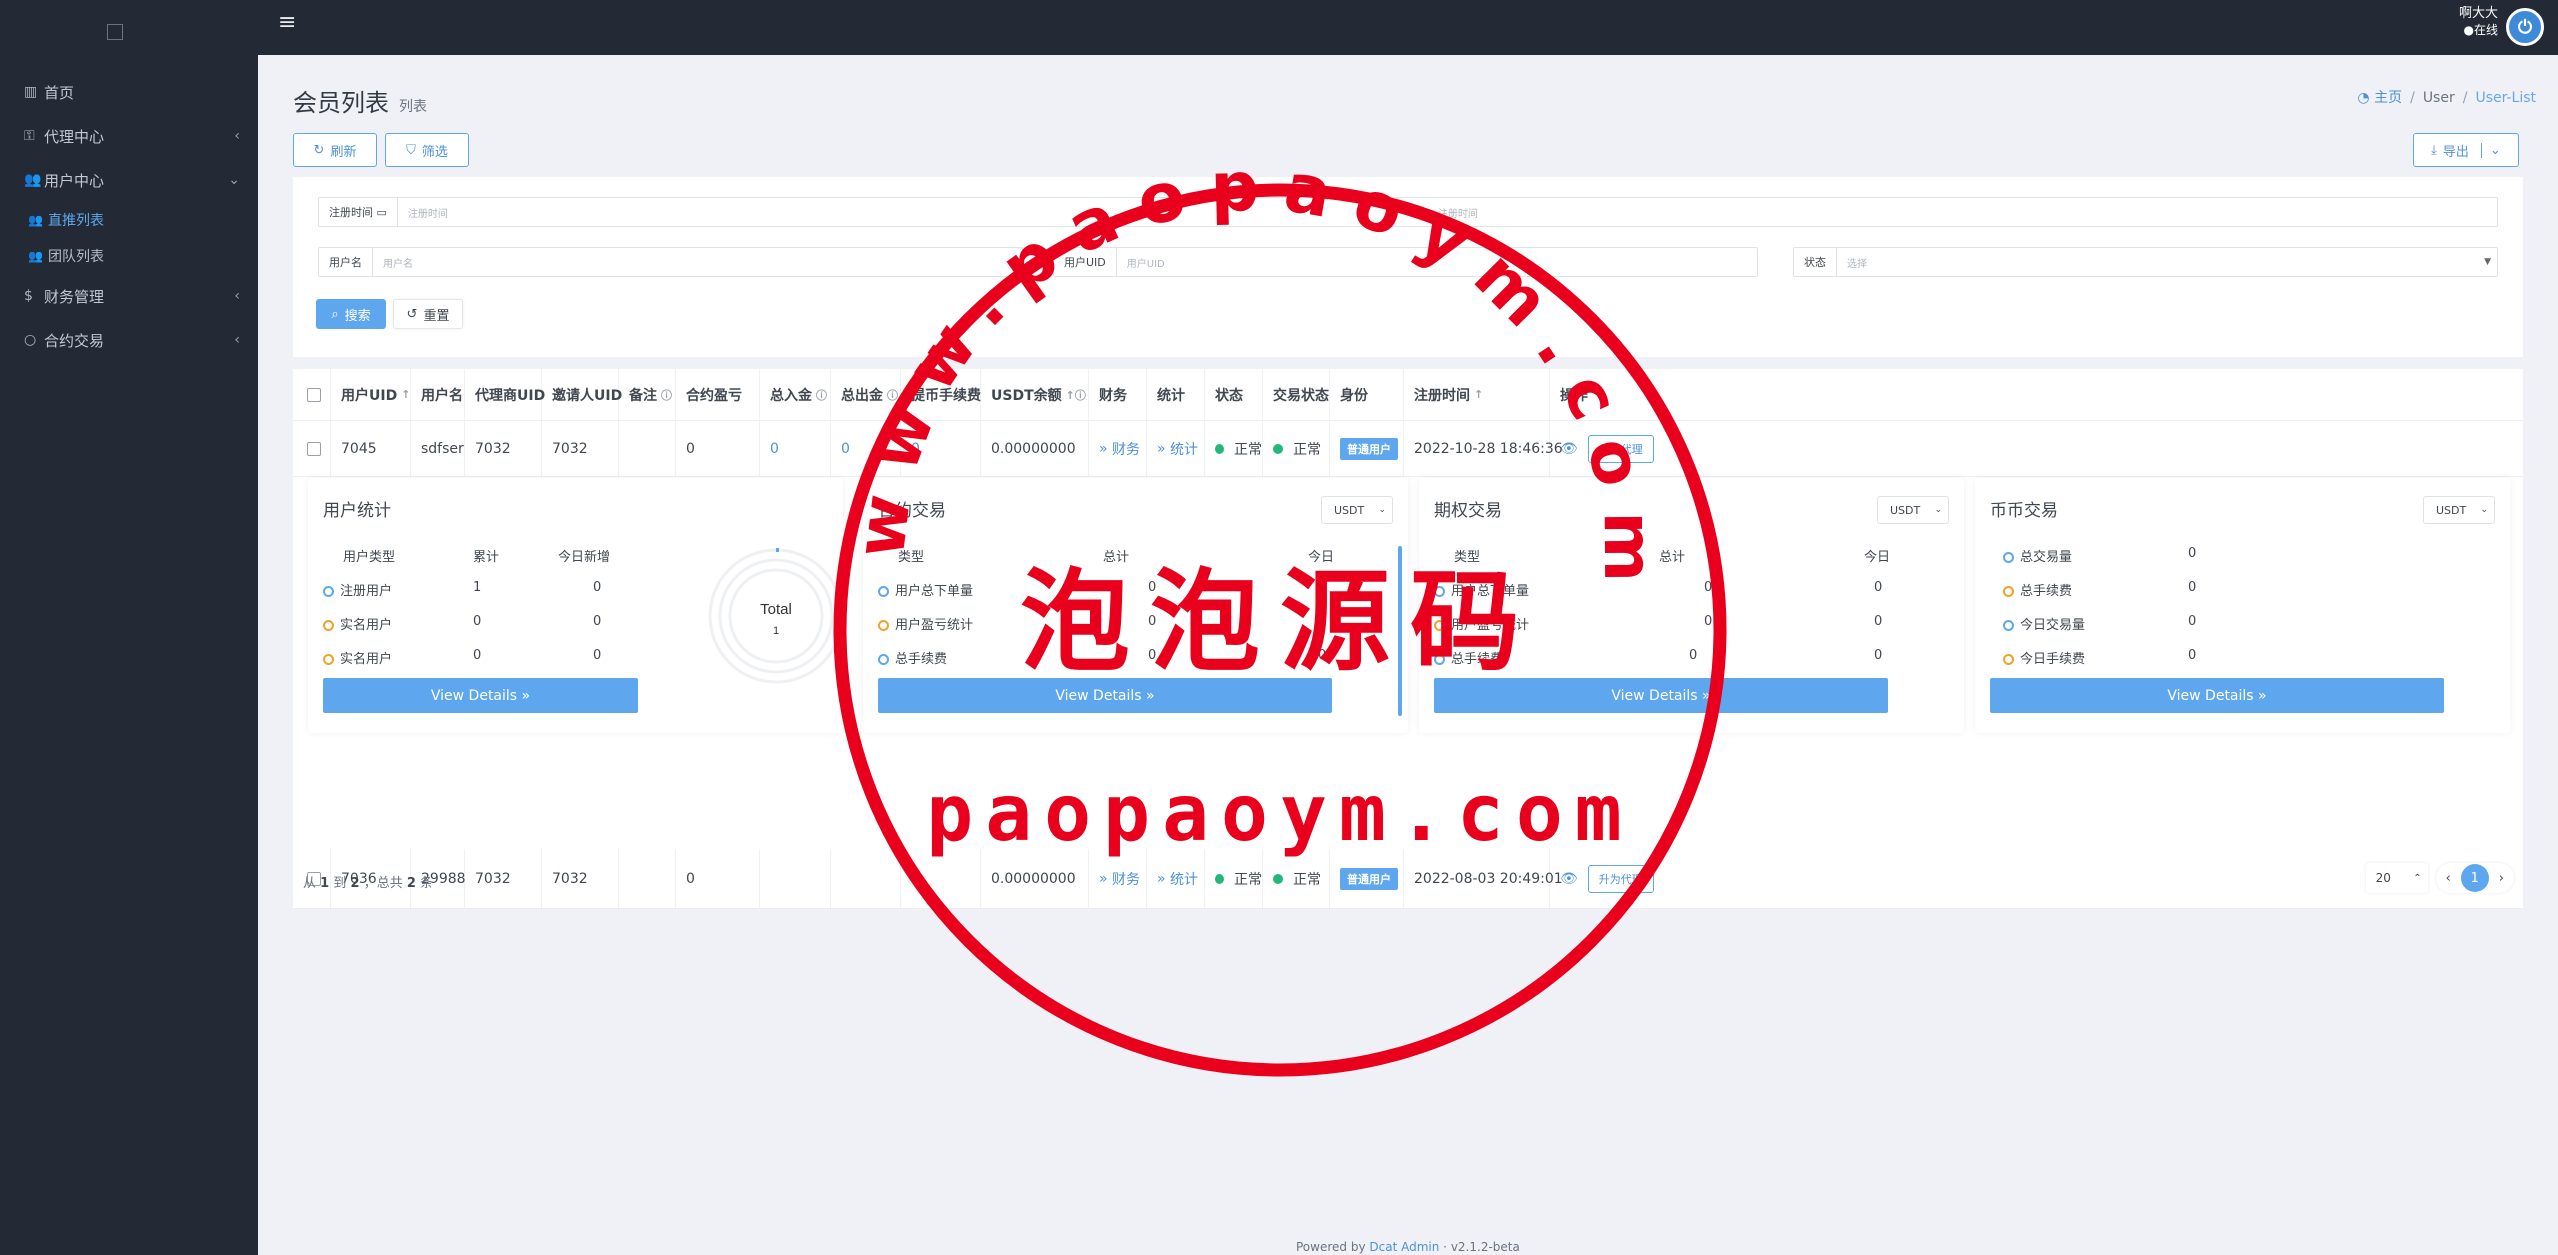 The width and height of the screenshot is (2558, 1255). I want to click on refresh-button: ↻ 刷新, so click(335, 150).